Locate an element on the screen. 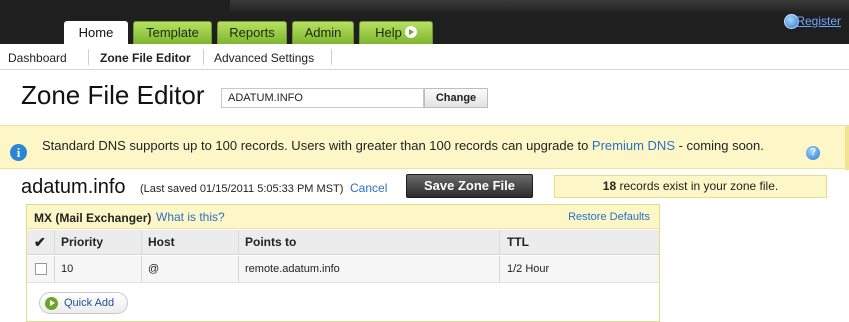  quick-add-label: Quick Add is located at coordinates (89, 303).